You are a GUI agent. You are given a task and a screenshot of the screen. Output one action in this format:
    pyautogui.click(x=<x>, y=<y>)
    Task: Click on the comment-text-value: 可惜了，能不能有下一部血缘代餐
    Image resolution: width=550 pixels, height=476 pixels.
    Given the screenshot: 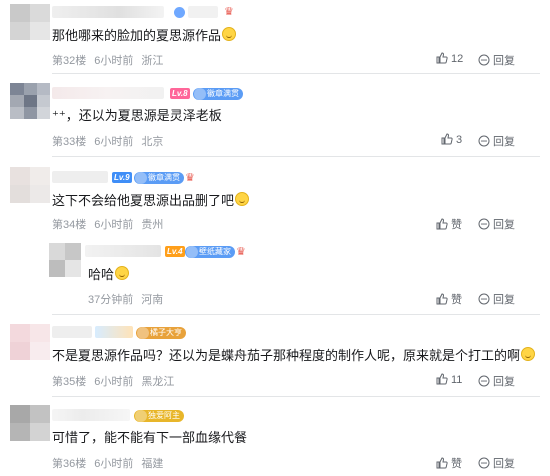 What is the action you would take?
    pyautogui.click(x=150, y=437)
    